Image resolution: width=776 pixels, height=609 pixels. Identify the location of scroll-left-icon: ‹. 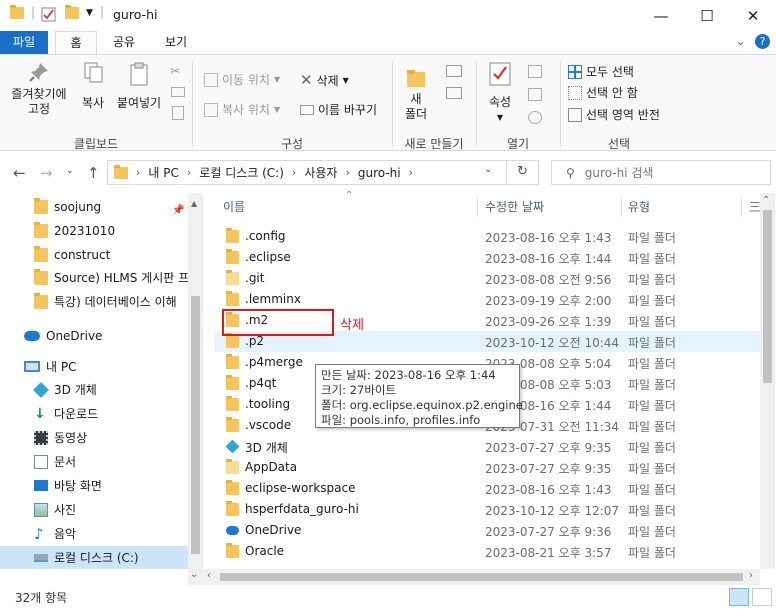
(209, 575).